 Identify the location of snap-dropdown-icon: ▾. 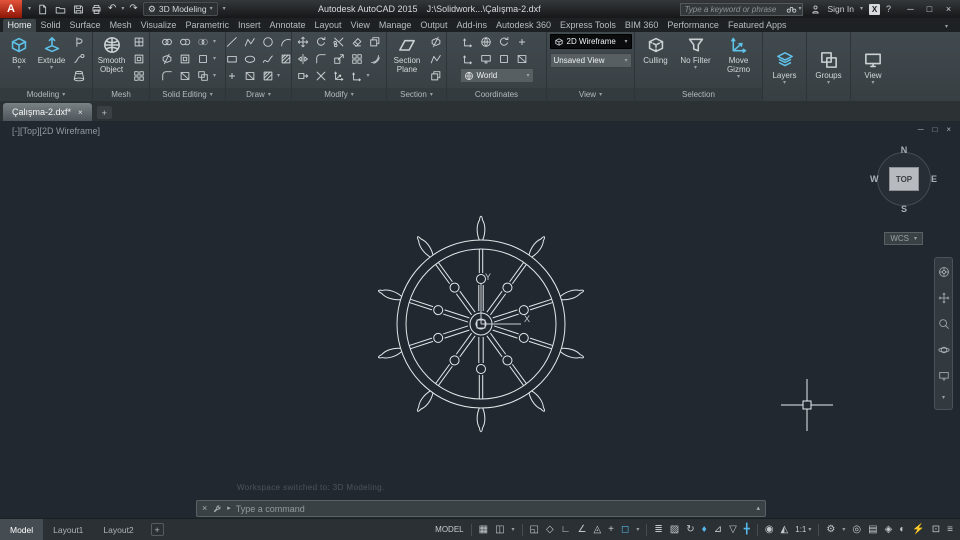
(513, 530).